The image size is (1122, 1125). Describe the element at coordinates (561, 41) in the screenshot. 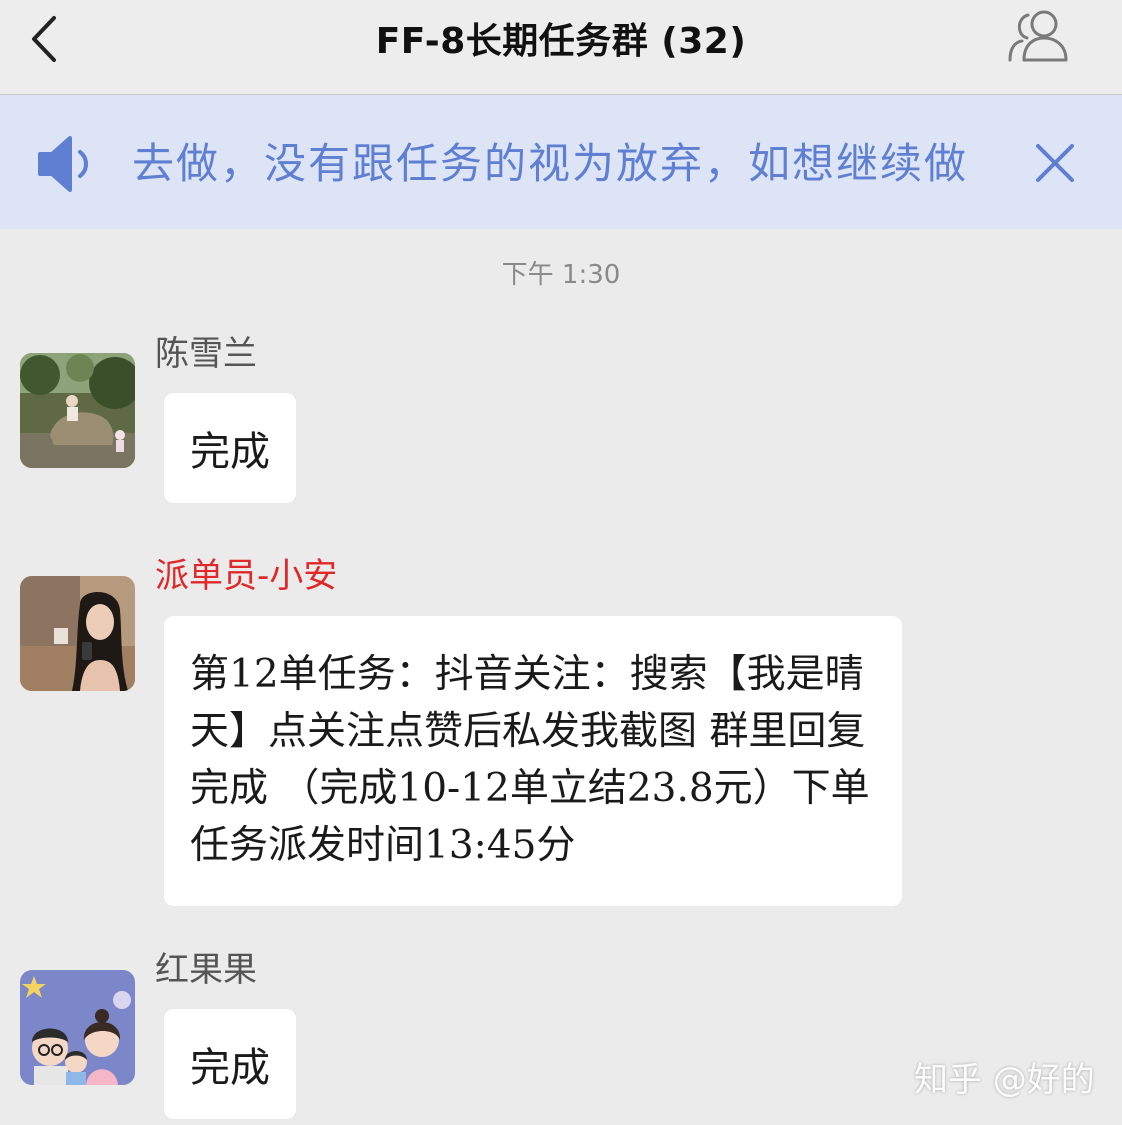

I see `chat-title: FF-8长期任务群 (32)` at that location.